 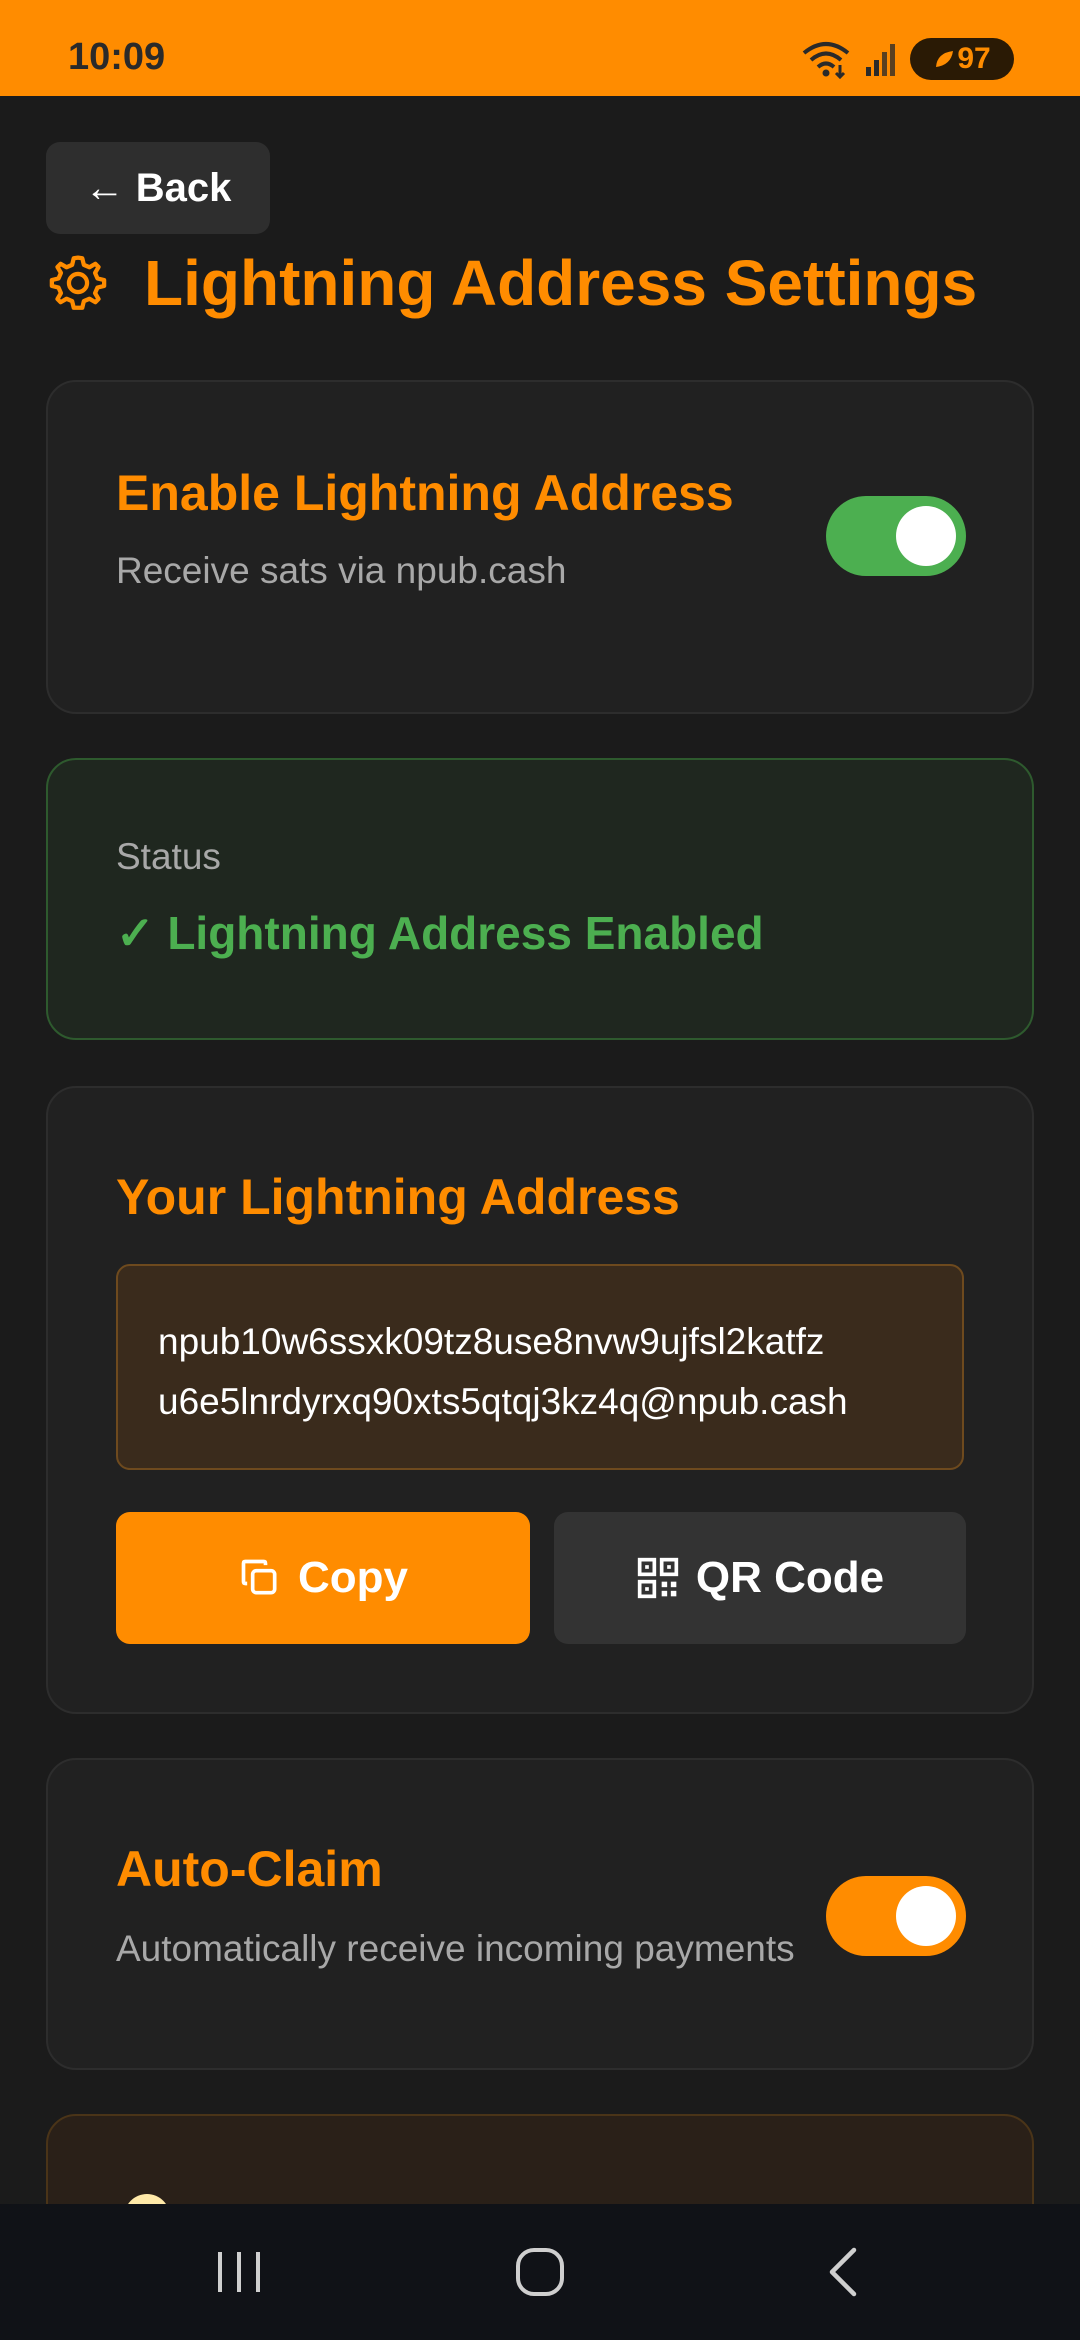 I want to click on page-header: Lightning Address Settings, so click(x=511, y=283).